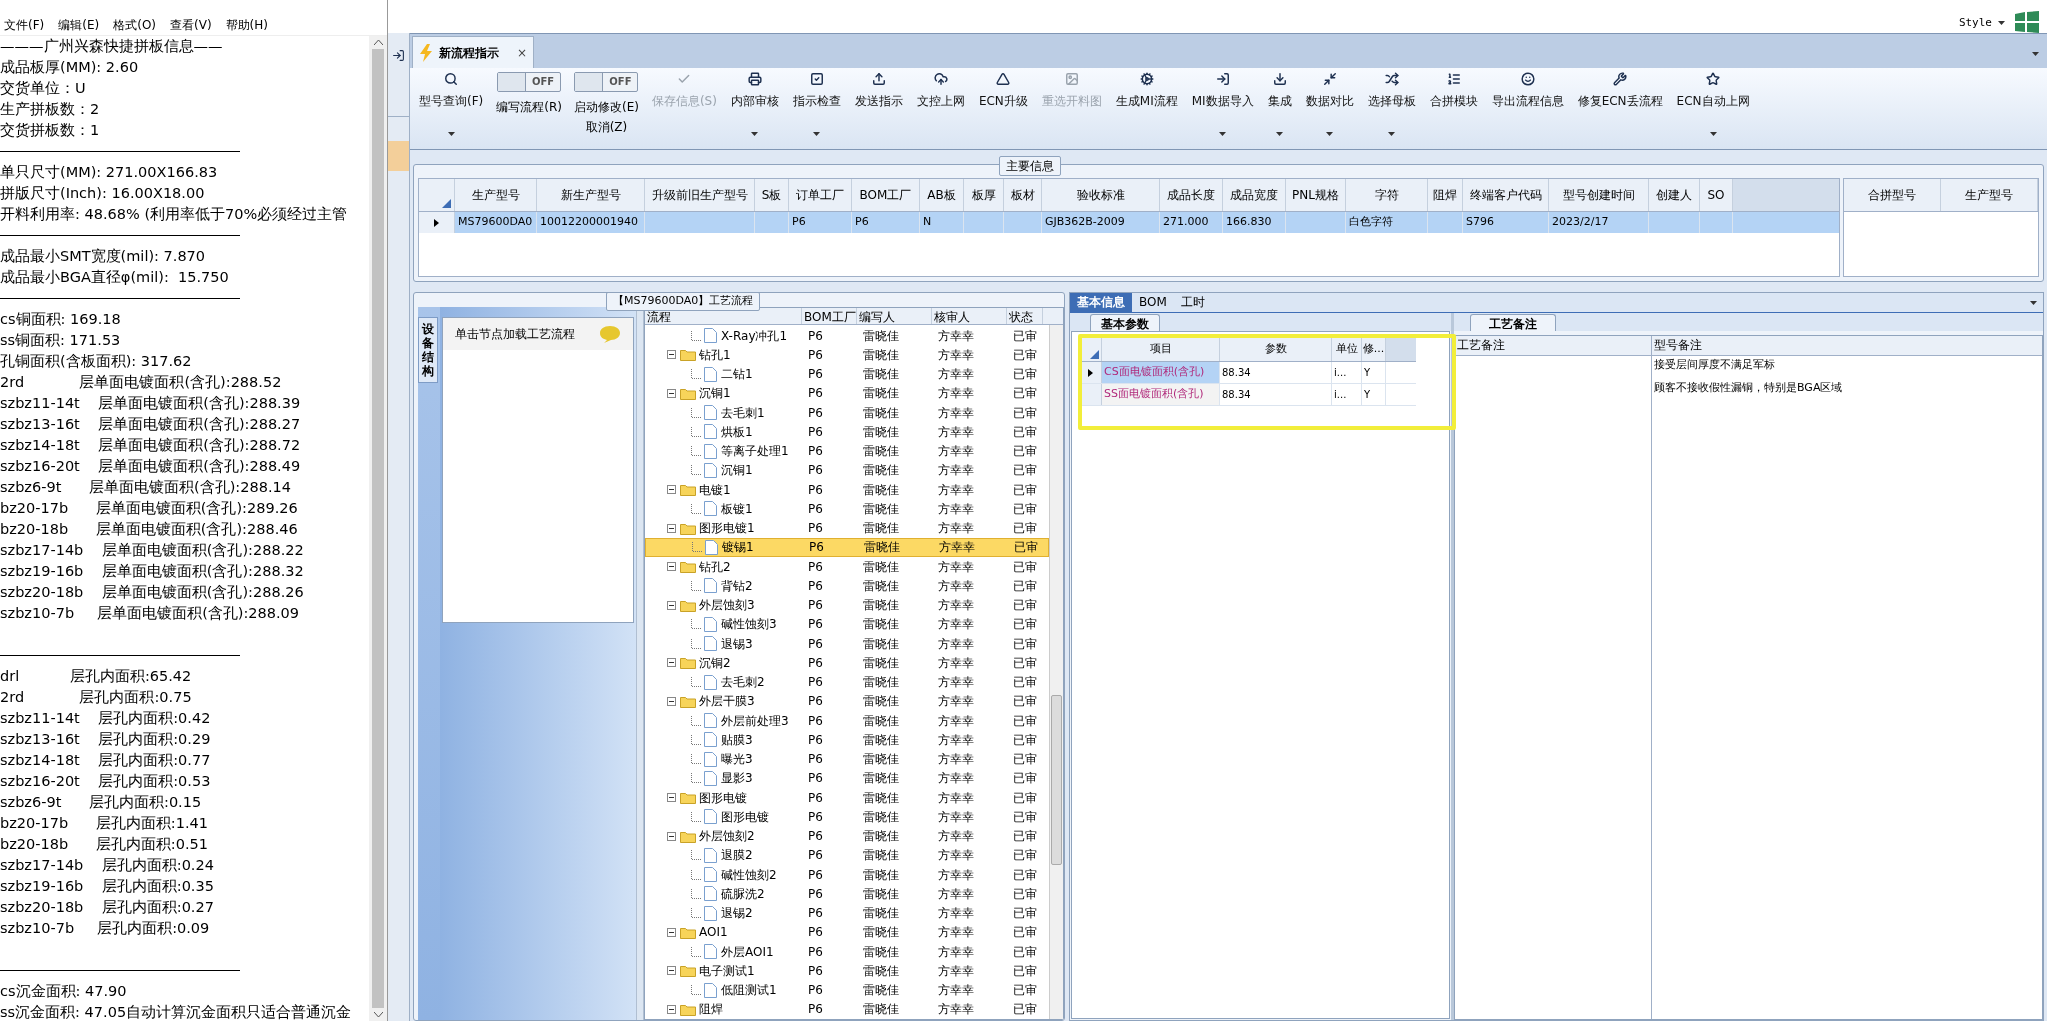 The height and width of the screenshot is (1021, 2047). I want to click on column-header: 型号创建时间, so click(1599, 195).